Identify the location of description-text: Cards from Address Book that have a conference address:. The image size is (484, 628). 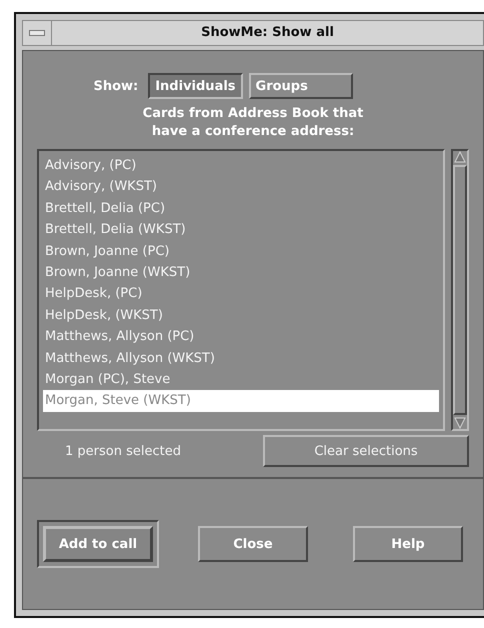
(253, 123).